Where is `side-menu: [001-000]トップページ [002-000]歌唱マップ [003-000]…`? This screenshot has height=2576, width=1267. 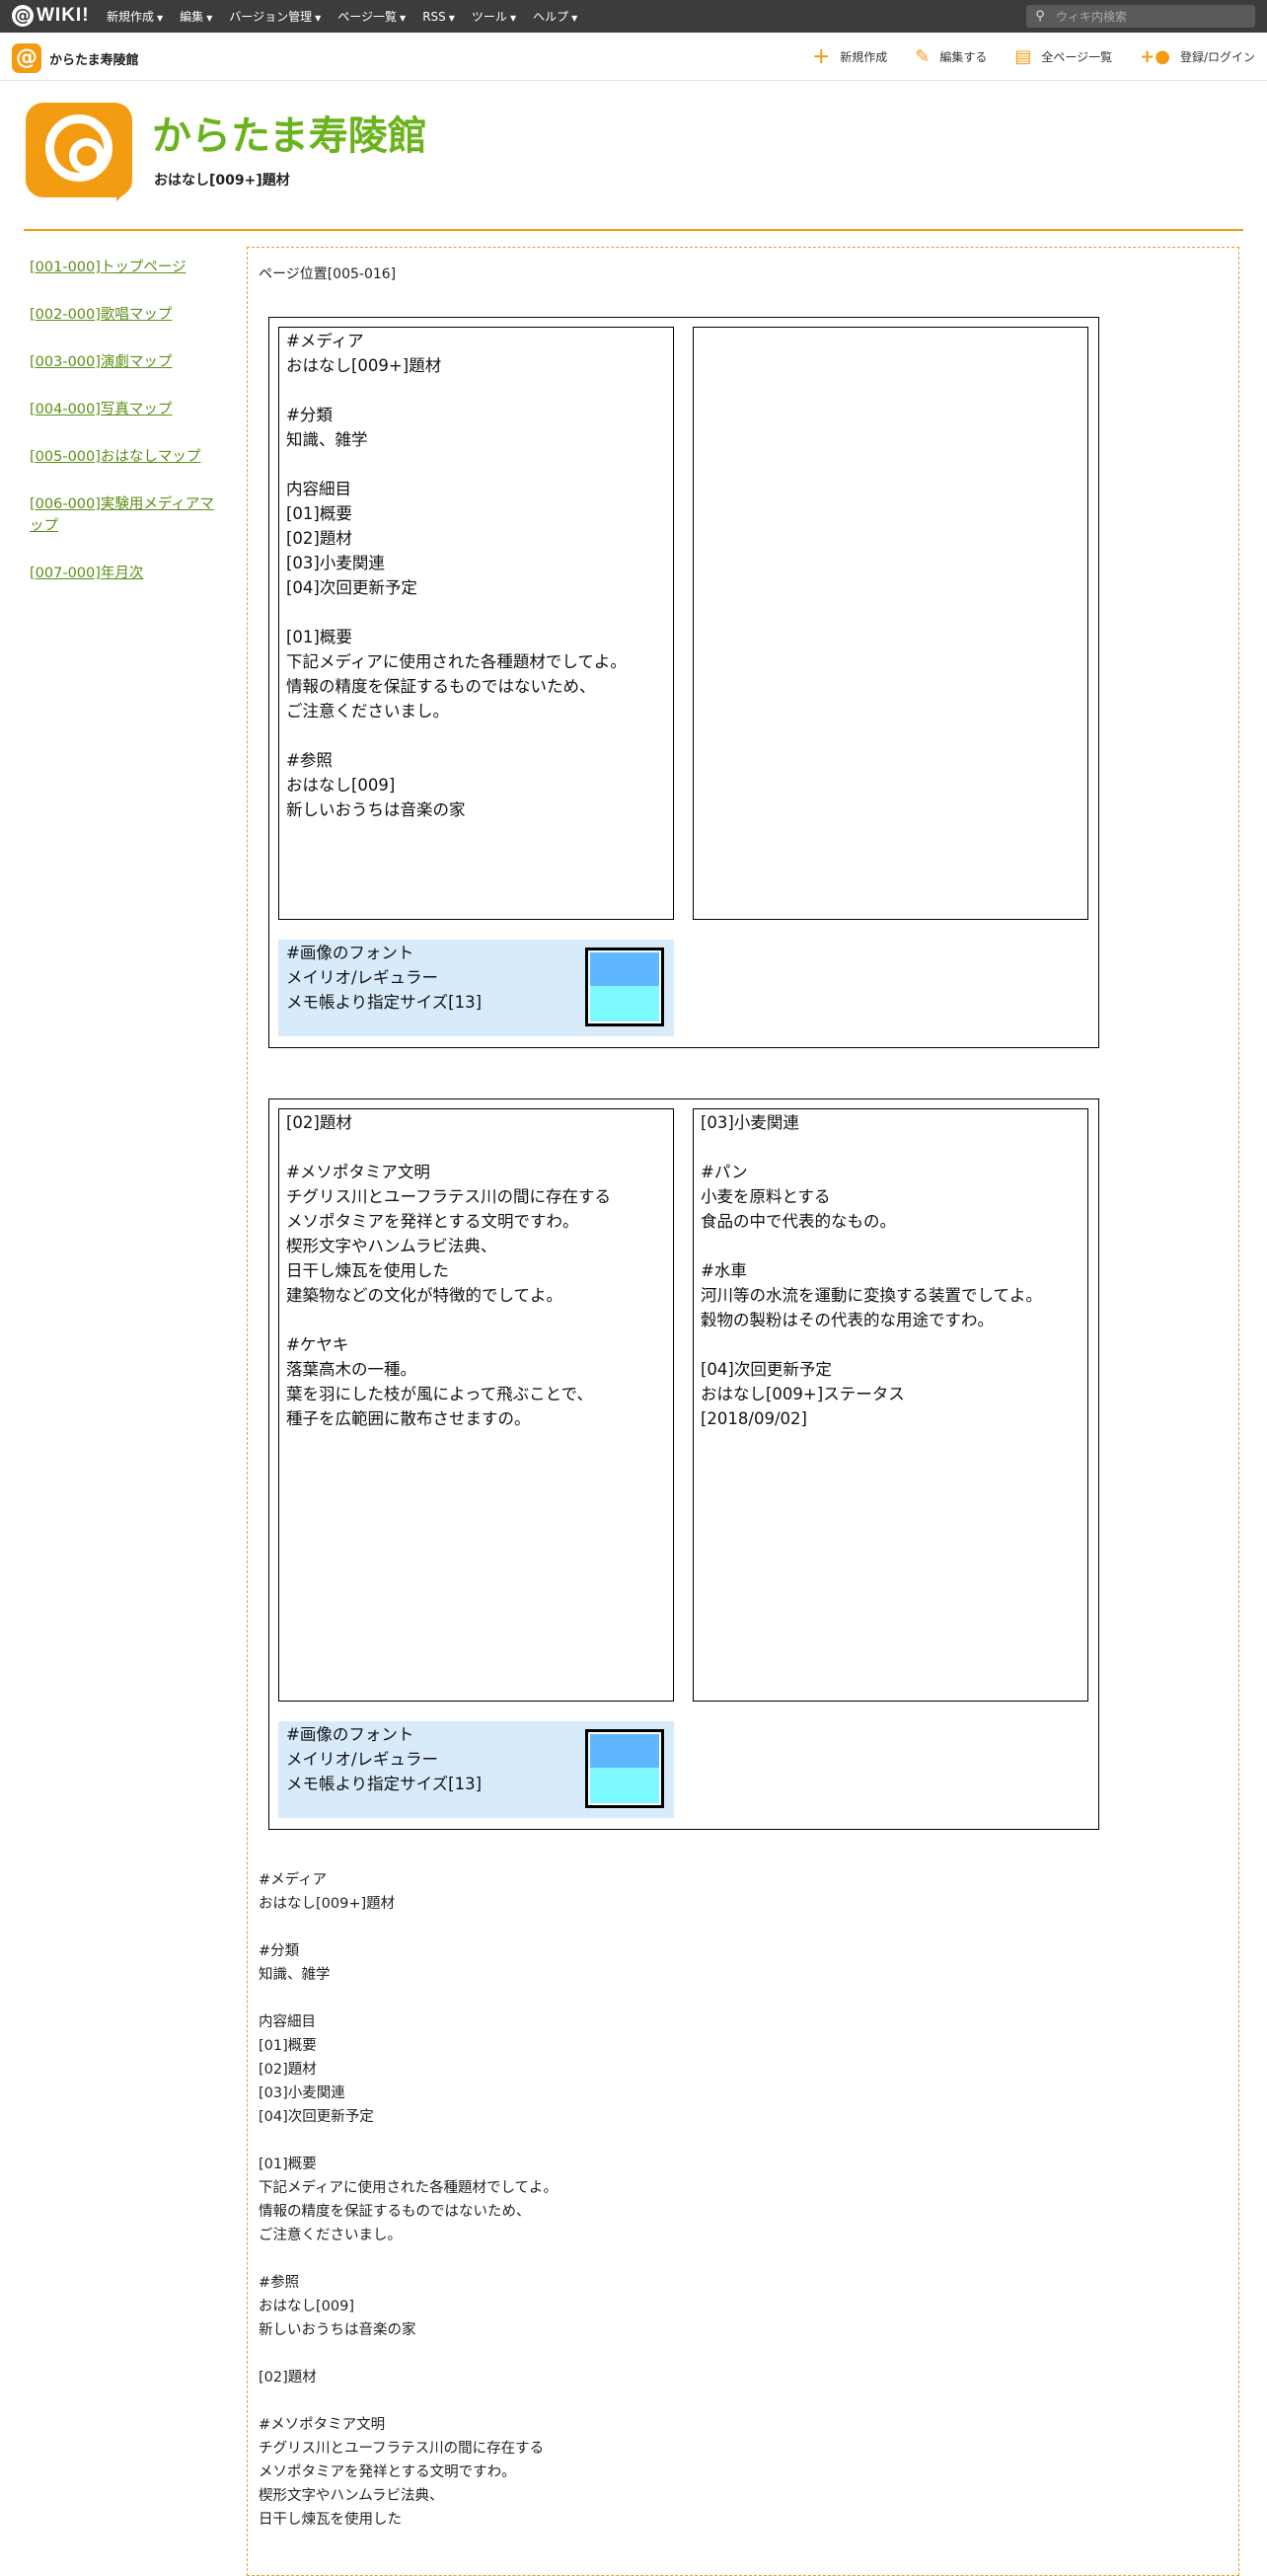 side-menu: [001-000]トップページ [002-000]歌唱マップ [003-000]… is located at coordinates (128, 433).